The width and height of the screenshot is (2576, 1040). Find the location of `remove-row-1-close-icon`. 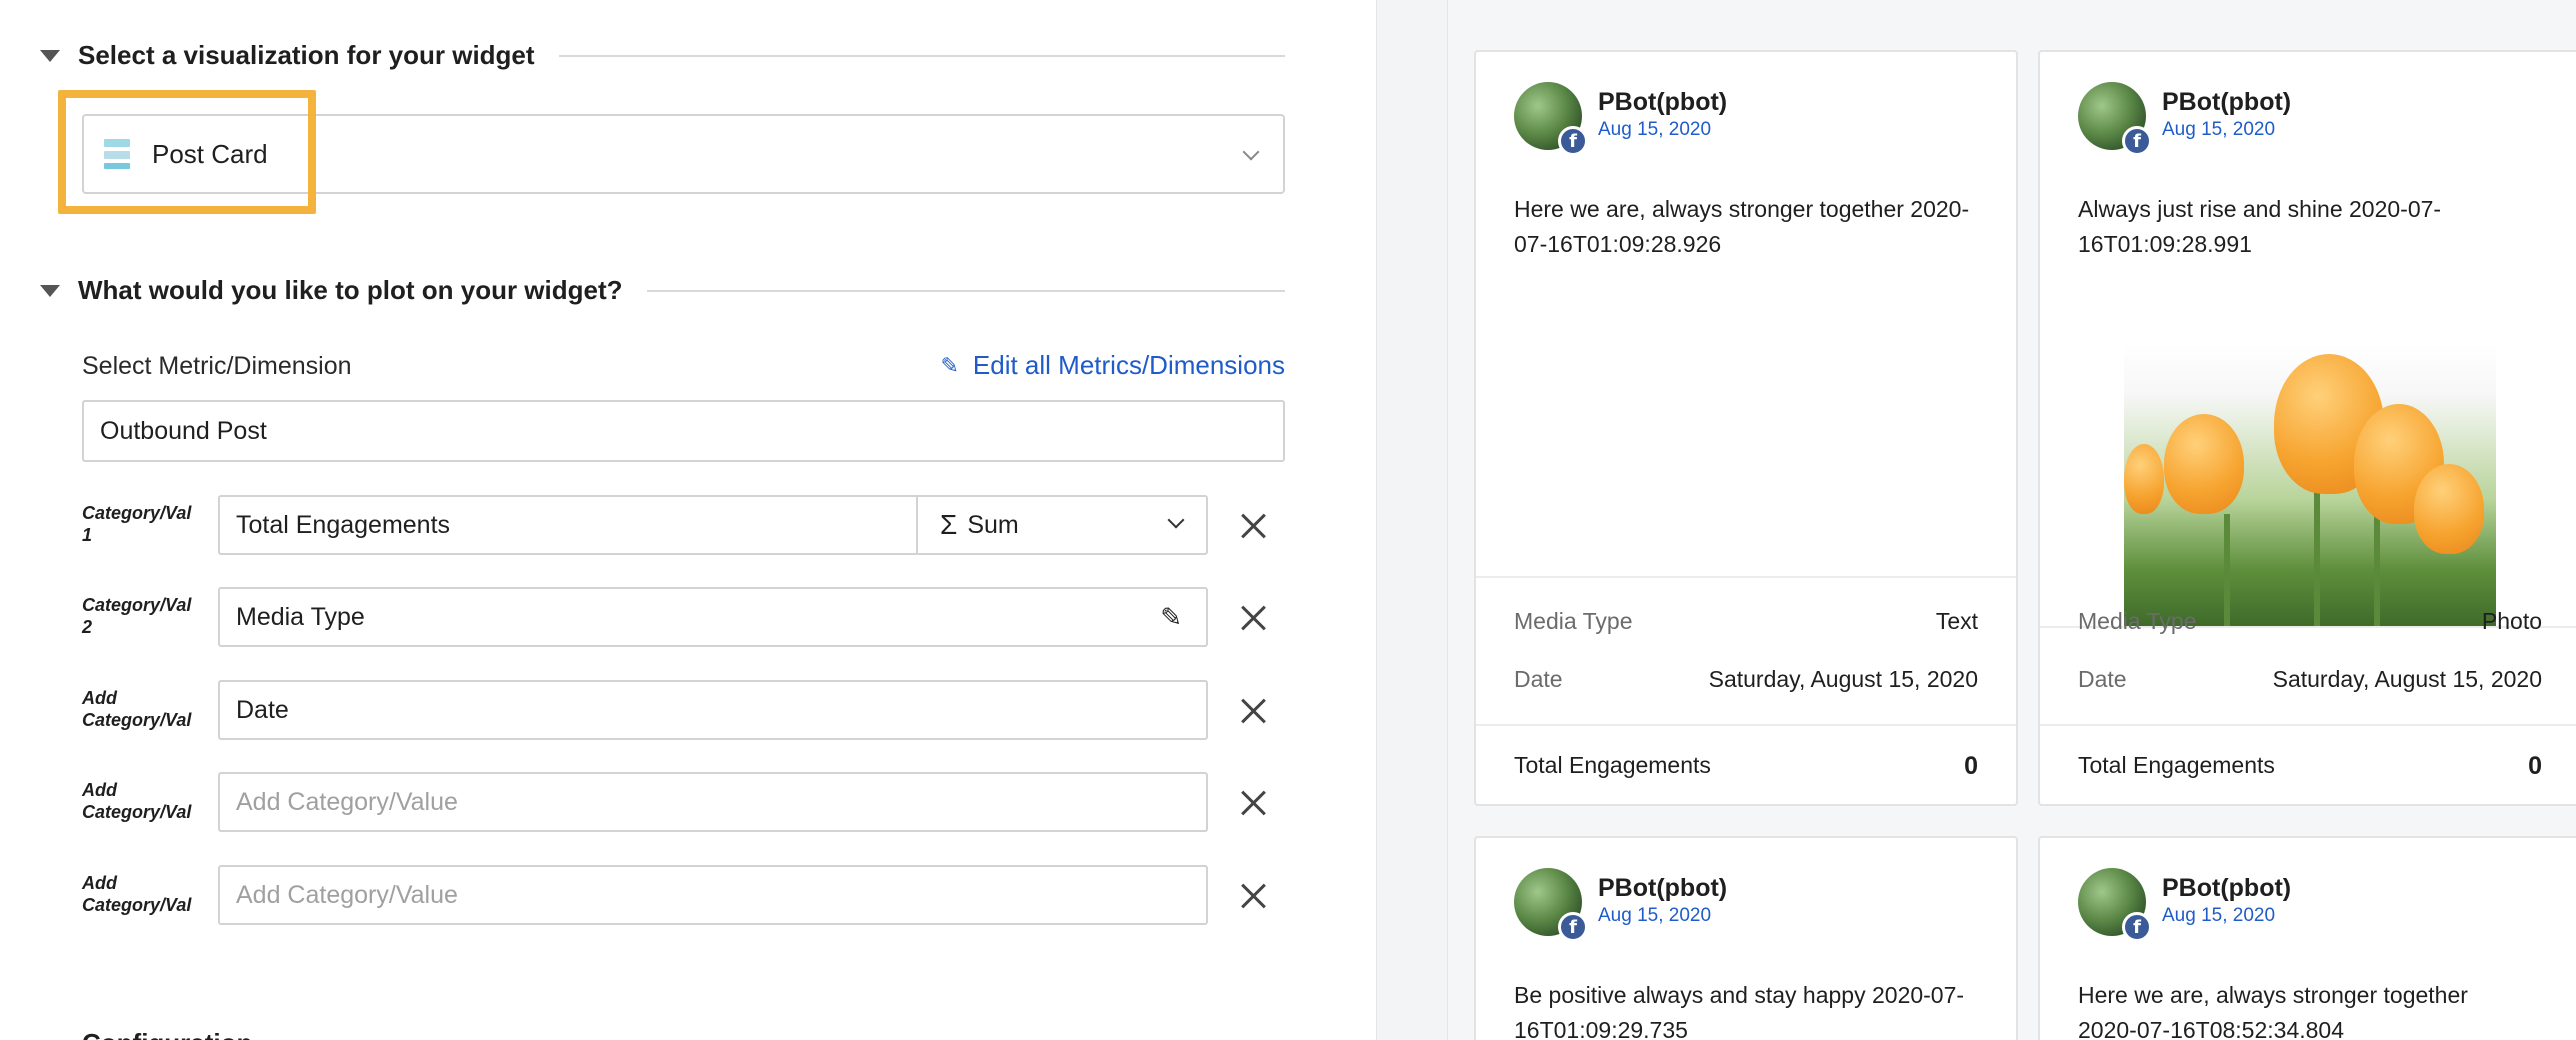

remove-row-1-close-icon is located at coordinates (1253, 525).